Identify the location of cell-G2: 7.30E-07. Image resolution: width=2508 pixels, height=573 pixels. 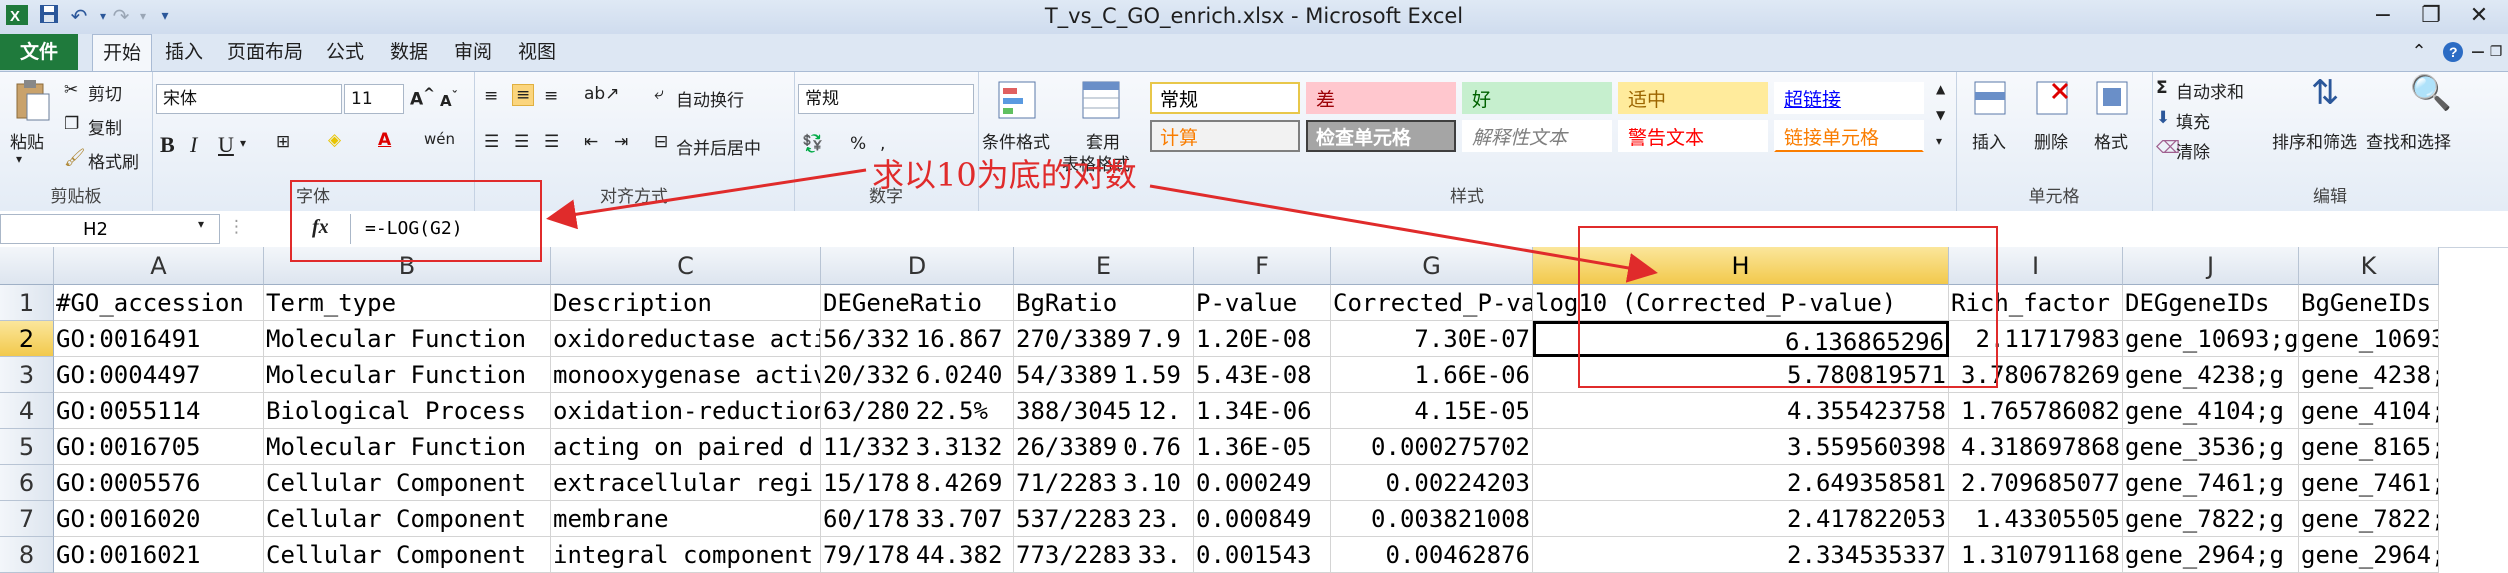
(1432, 339).